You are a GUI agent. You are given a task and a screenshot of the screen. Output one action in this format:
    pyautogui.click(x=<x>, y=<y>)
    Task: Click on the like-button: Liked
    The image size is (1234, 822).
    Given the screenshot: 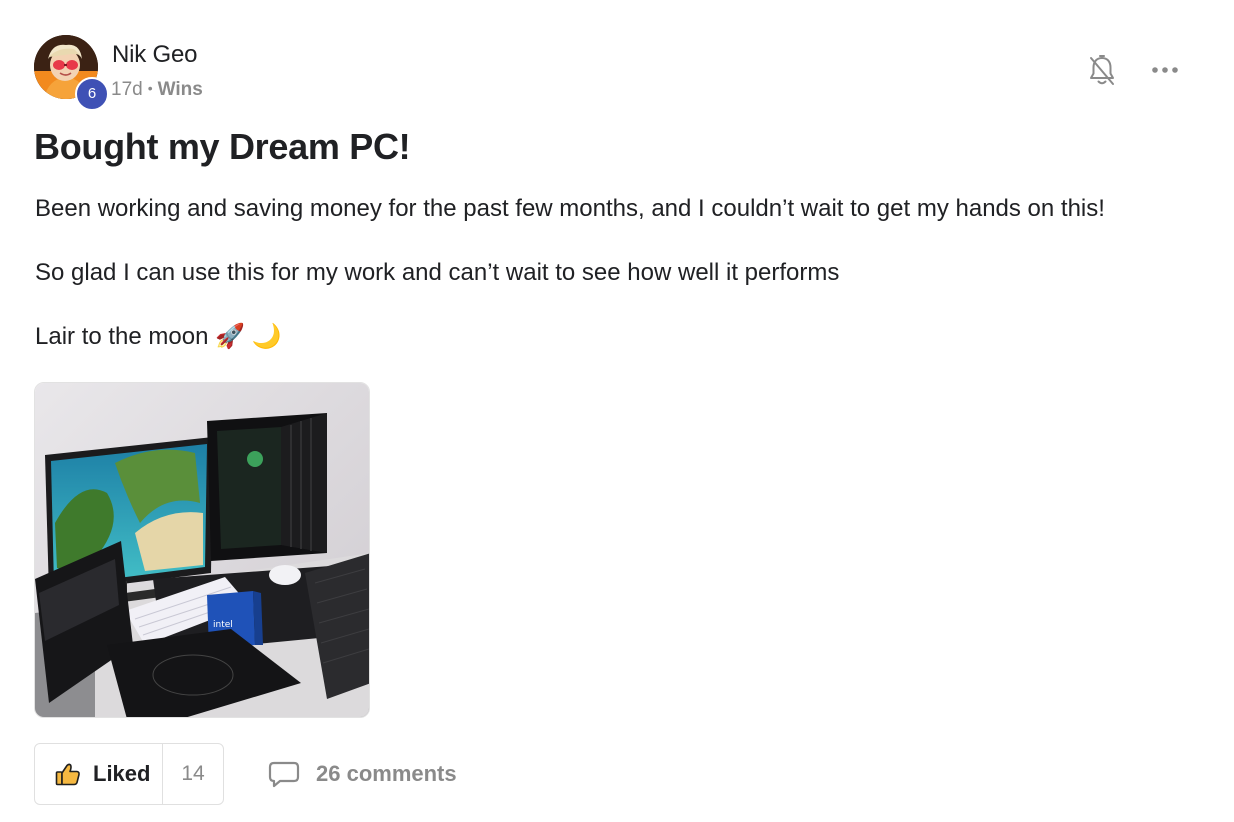 What is the action you would take?
    pyautogui.click(x=99, y=774)
    